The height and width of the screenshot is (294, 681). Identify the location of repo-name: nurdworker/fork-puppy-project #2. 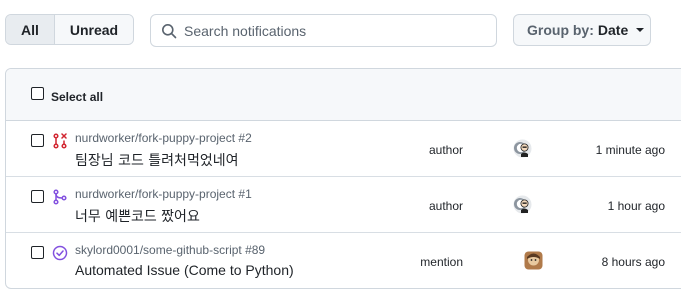
(163, 138).